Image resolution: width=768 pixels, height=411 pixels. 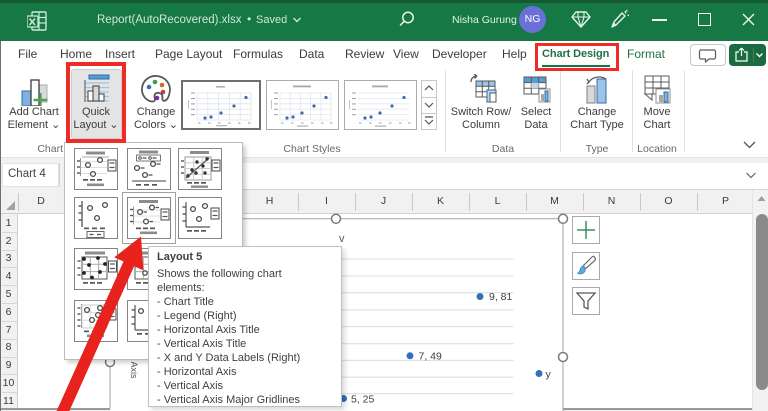 I want to click on svg-text: 9, 81, so click(x=501, y=297).